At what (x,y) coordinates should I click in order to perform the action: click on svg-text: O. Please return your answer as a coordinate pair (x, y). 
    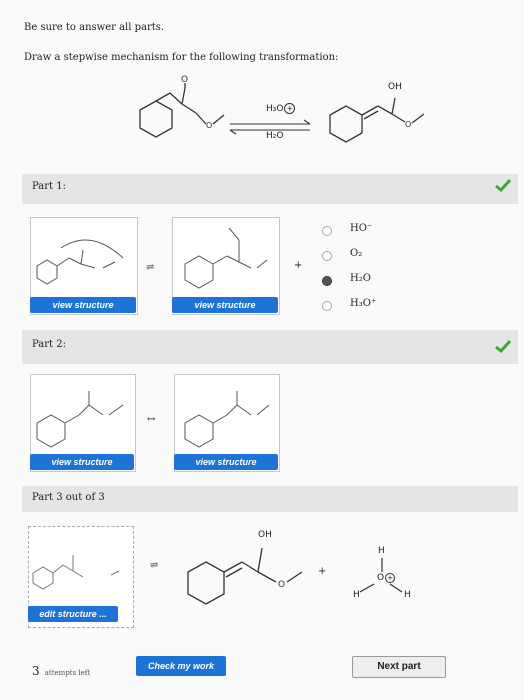
    Looking at the image, I should click on (281, 585).